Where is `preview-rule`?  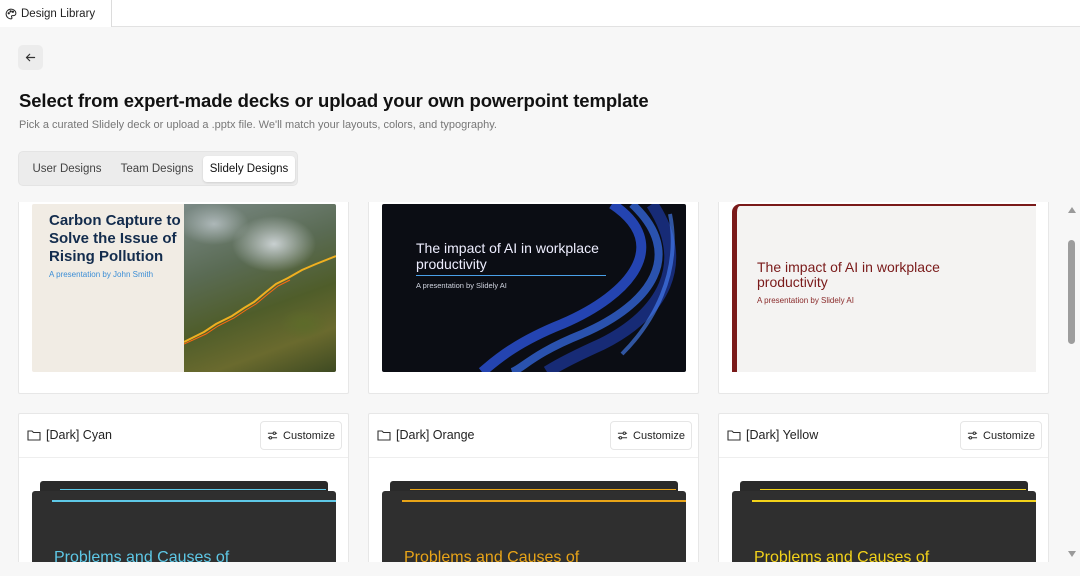
preview-rule is located at coordinates (511, 275).